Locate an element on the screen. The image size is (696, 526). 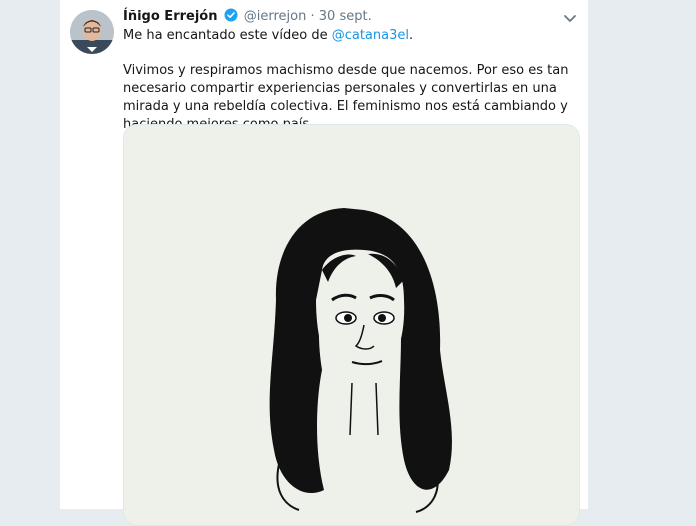
intro-text: Me ha encantado este vídeo de is located at coordinates (227, 35).